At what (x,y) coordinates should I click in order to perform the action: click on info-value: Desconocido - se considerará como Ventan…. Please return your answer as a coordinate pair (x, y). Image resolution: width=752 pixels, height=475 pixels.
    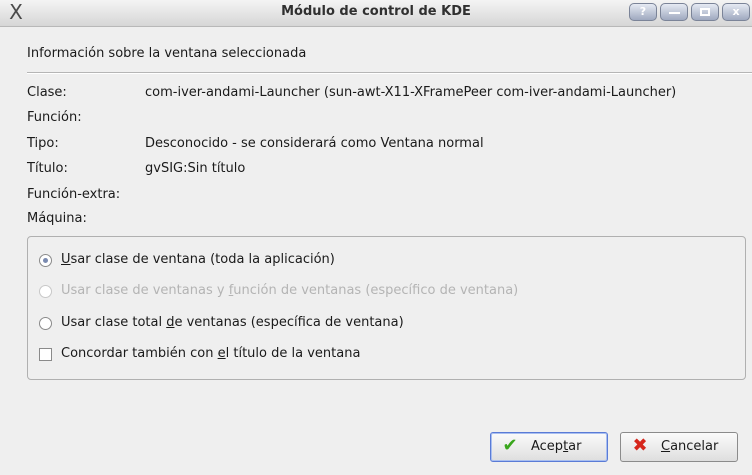
    Looking at the image, I should click on (314, 143).